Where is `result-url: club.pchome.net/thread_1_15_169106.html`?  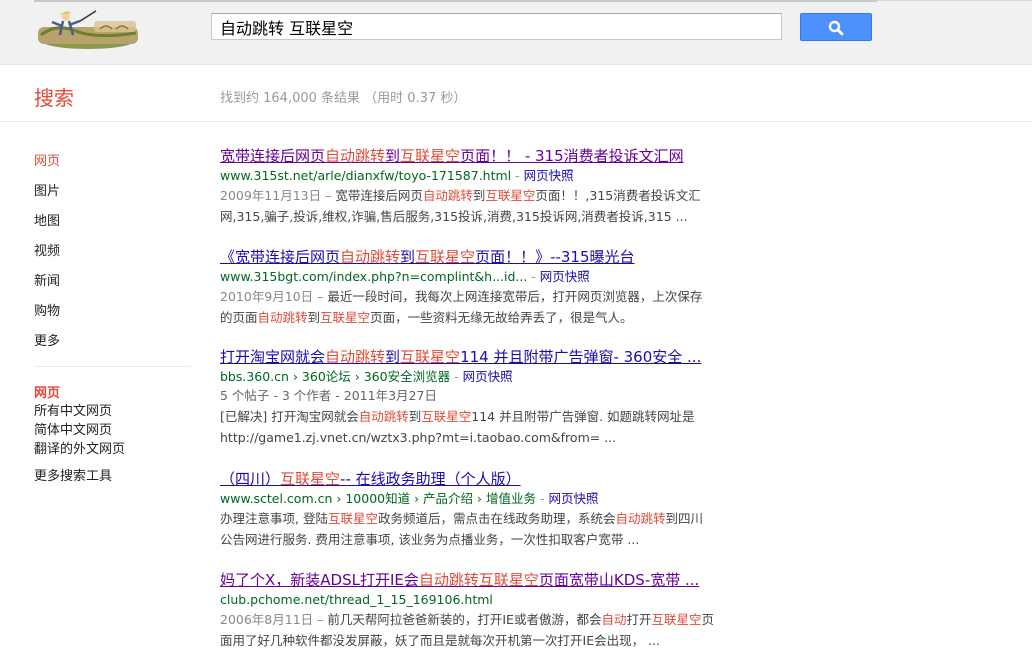
result-url: club.pchome.net/thread_1_15_169106.html is located at coordinates (356, 599).